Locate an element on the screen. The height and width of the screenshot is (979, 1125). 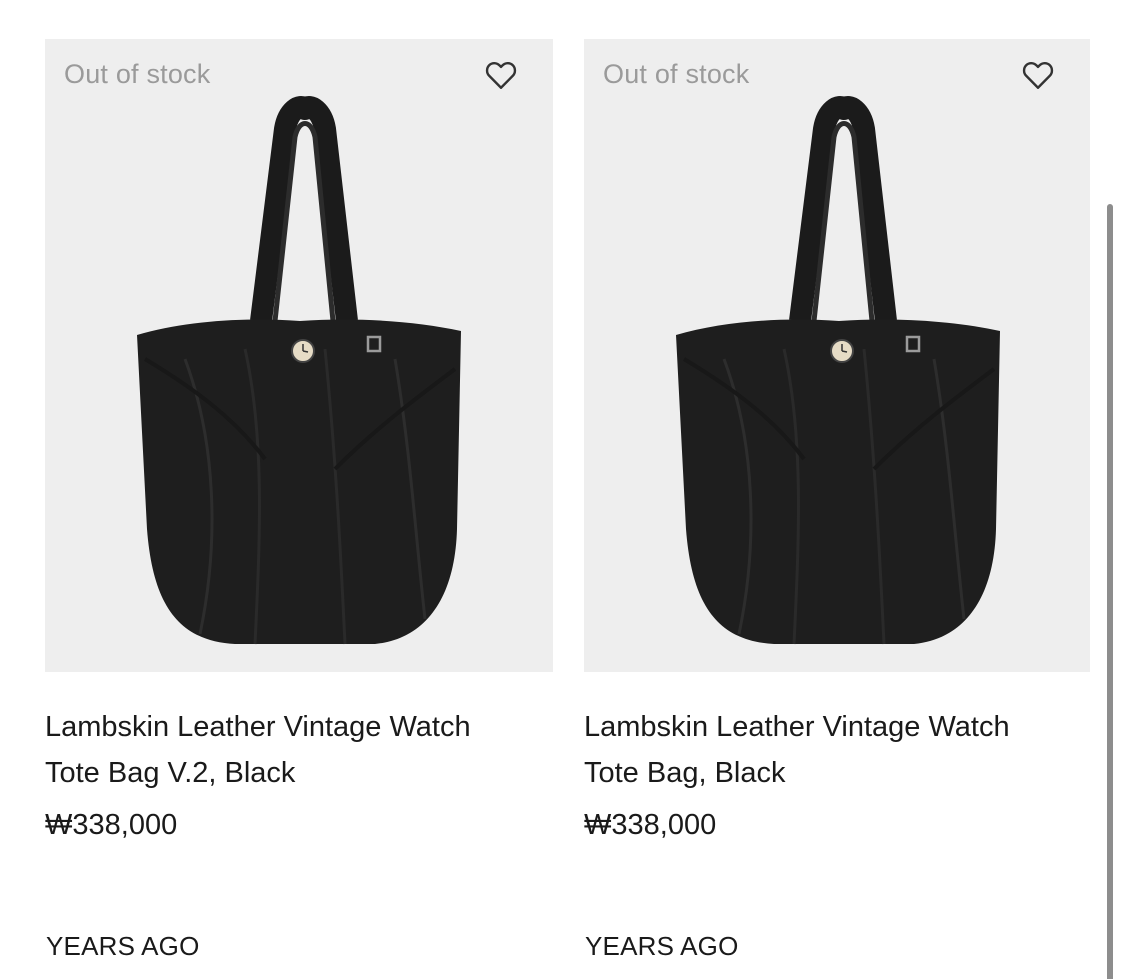
scrollbar is located at coordinates (1110, 591).